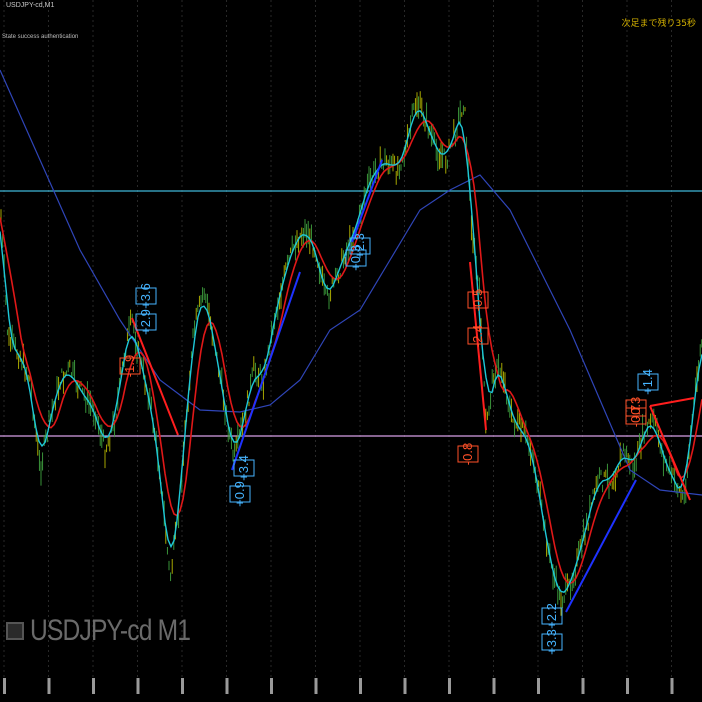 This screenshot has height=702, width=702. What do you see at coordinates (658, 24) in the screenshot?
I see `next-bar-countdown: 次足まで残り35秒` at bounding box center [658, 24].